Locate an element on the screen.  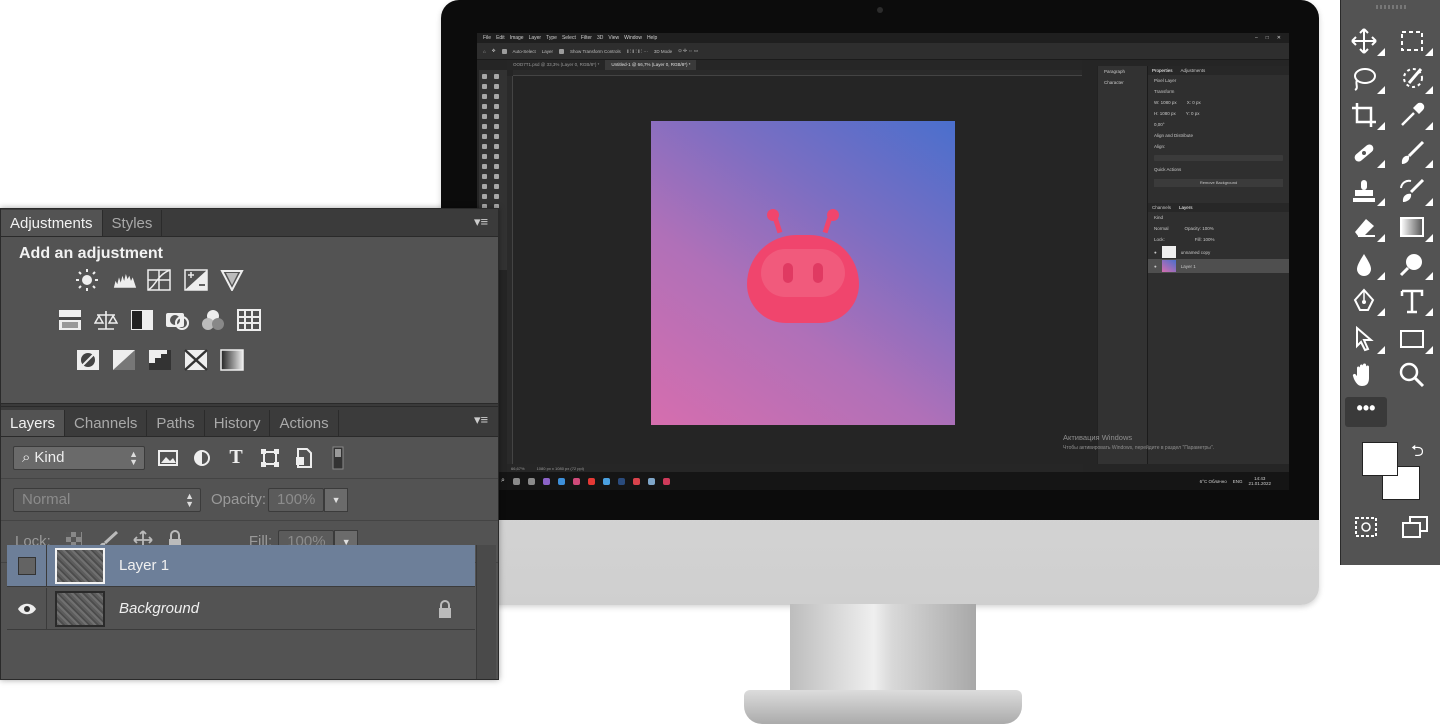
edit-toolbar-button: ••• is located at coordinates (1366, 412).